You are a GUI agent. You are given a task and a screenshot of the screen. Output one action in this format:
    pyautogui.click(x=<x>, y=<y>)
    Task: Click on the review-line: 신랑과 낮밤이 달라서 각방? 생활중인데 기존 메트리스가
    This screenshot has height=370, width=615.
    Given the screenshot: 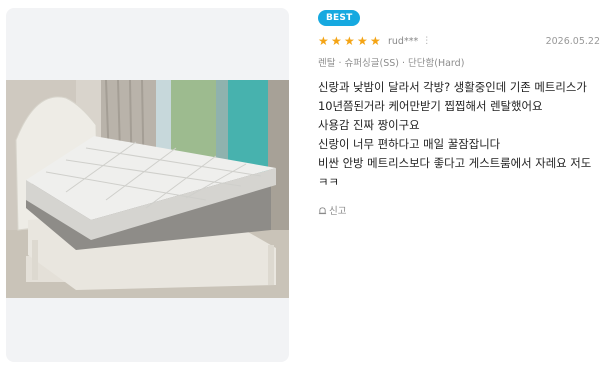 What is the action you would take?
    pyautogui.click(x=452, y=87)
    